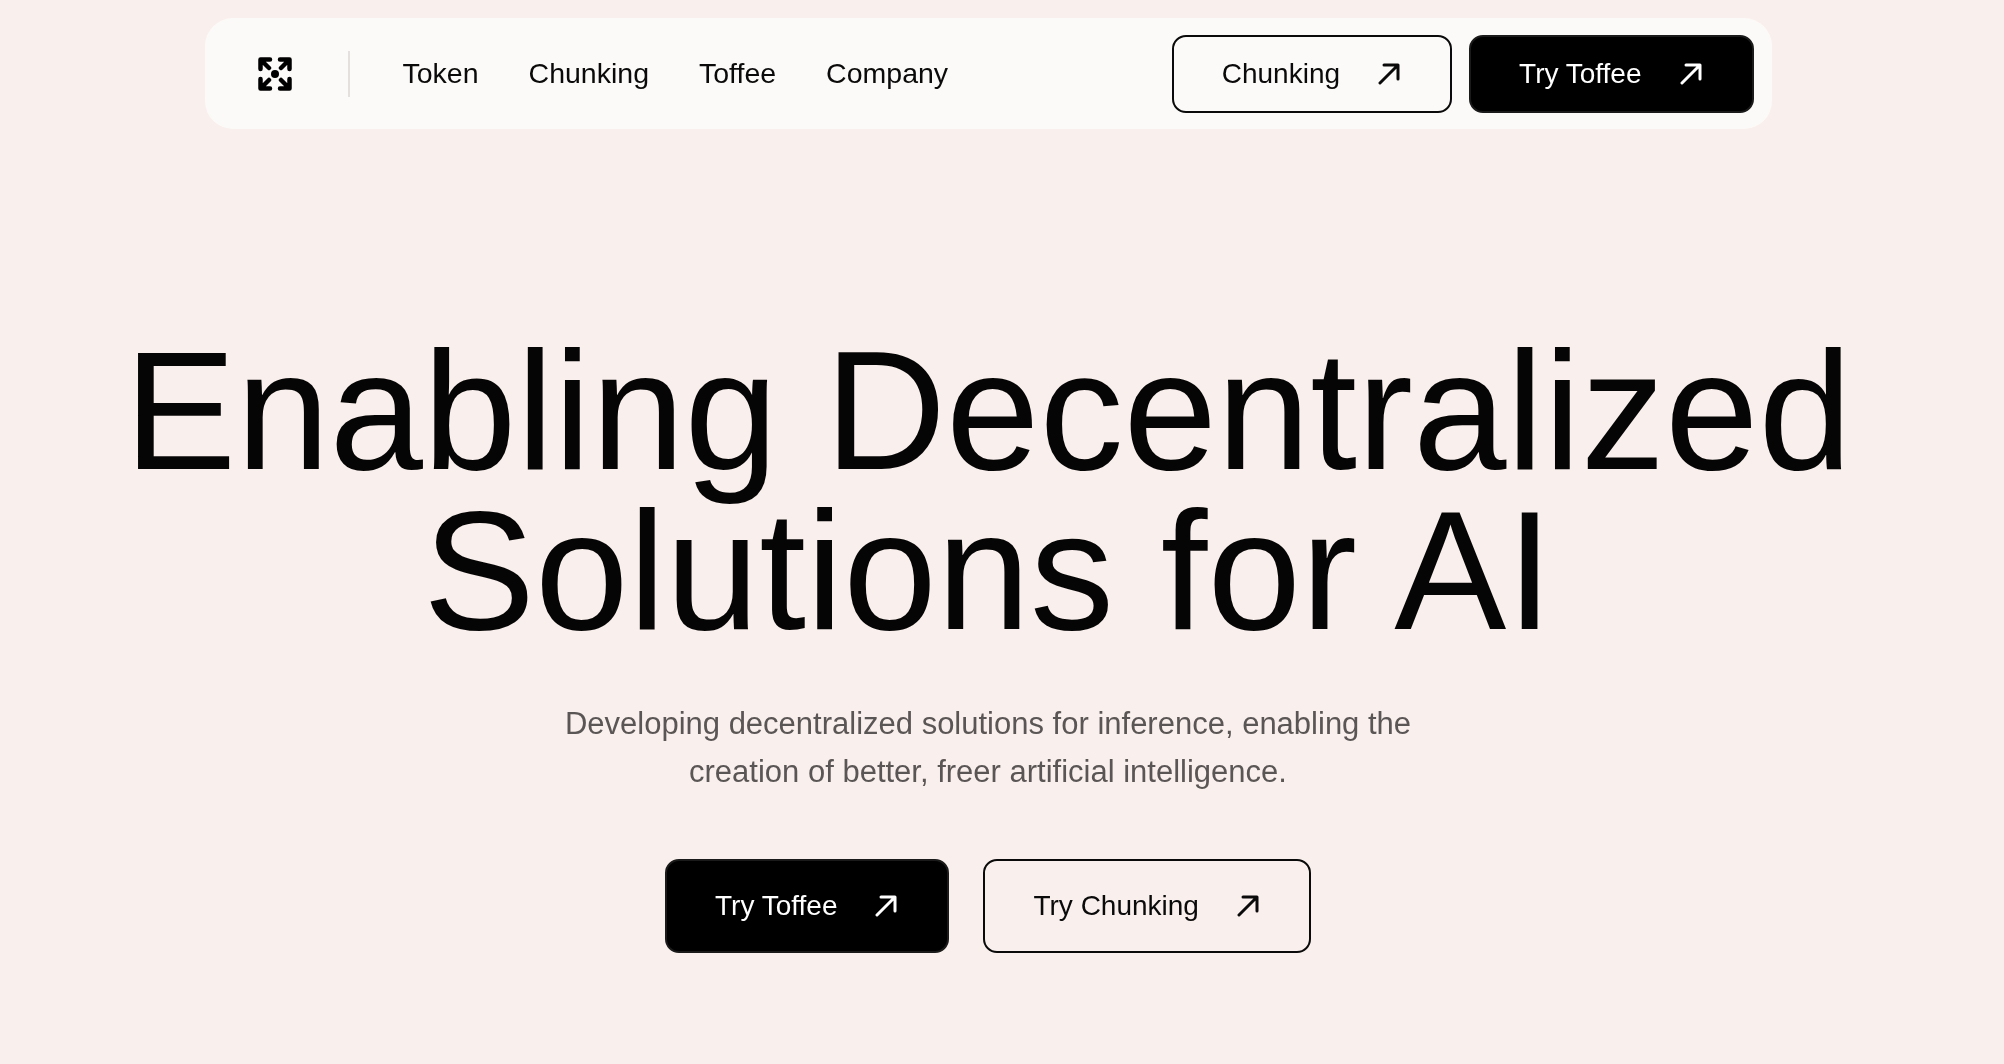 Image resolution: width=2004 pixels, height=1064 pixels. I want to click on action-button: Chunking, so click(1312, 73).